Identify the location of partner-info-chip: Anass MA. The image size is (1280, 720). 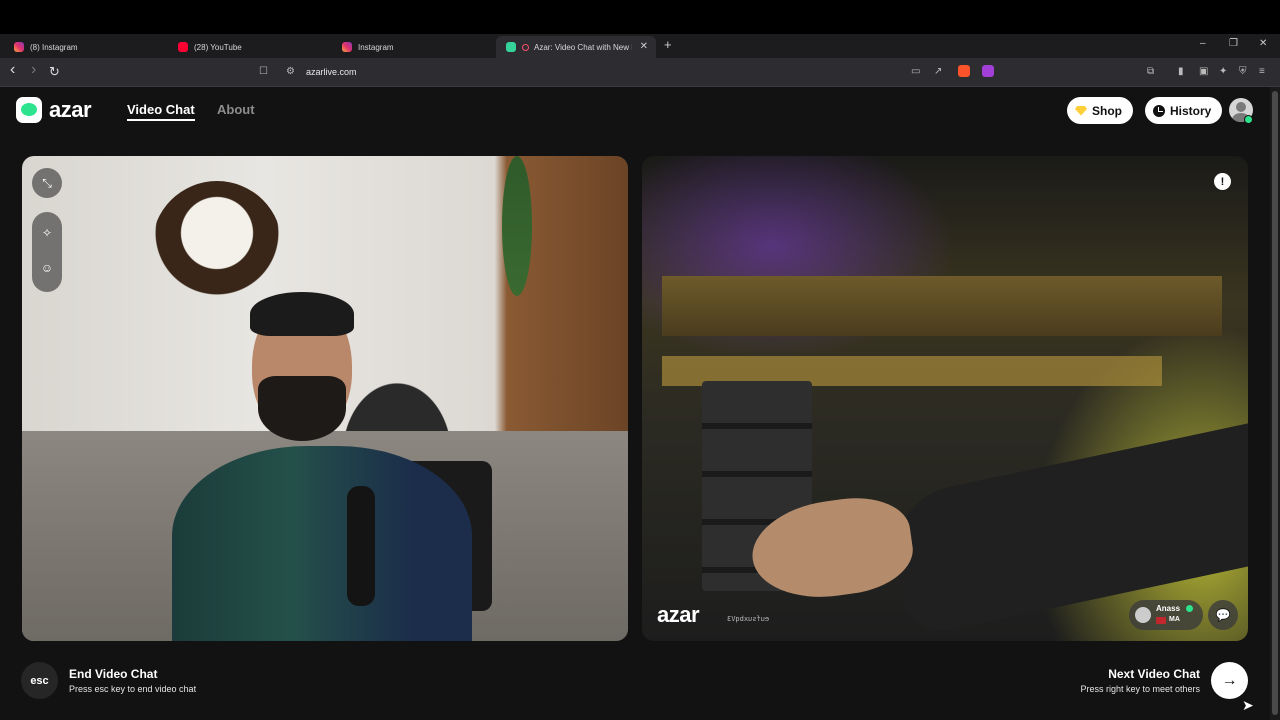
(1166, 615).